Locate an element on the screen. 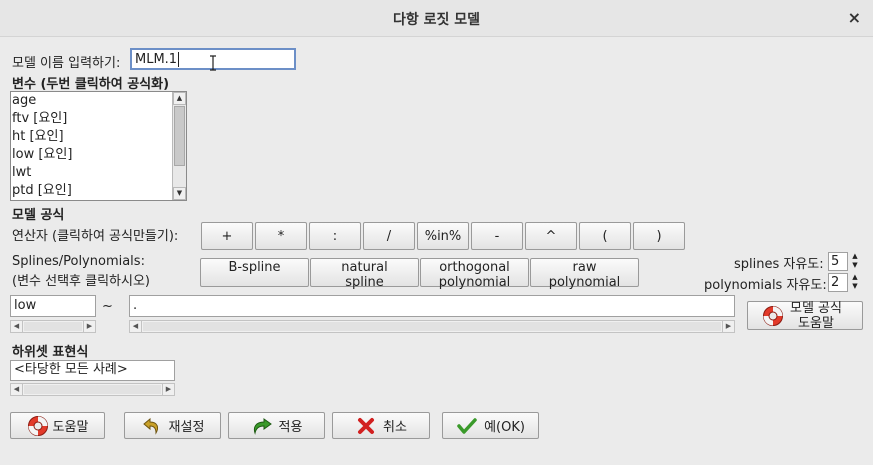  operator-button: %in% is located at coordinates (443, 236).